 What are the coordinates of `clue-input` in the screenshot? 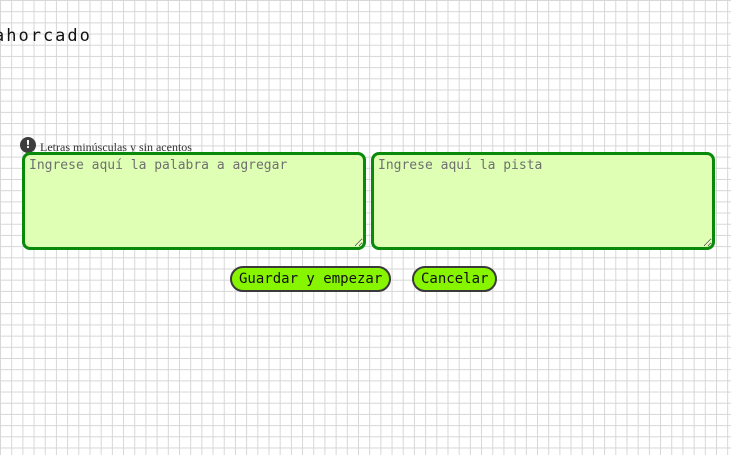 It's located at (543, 201).